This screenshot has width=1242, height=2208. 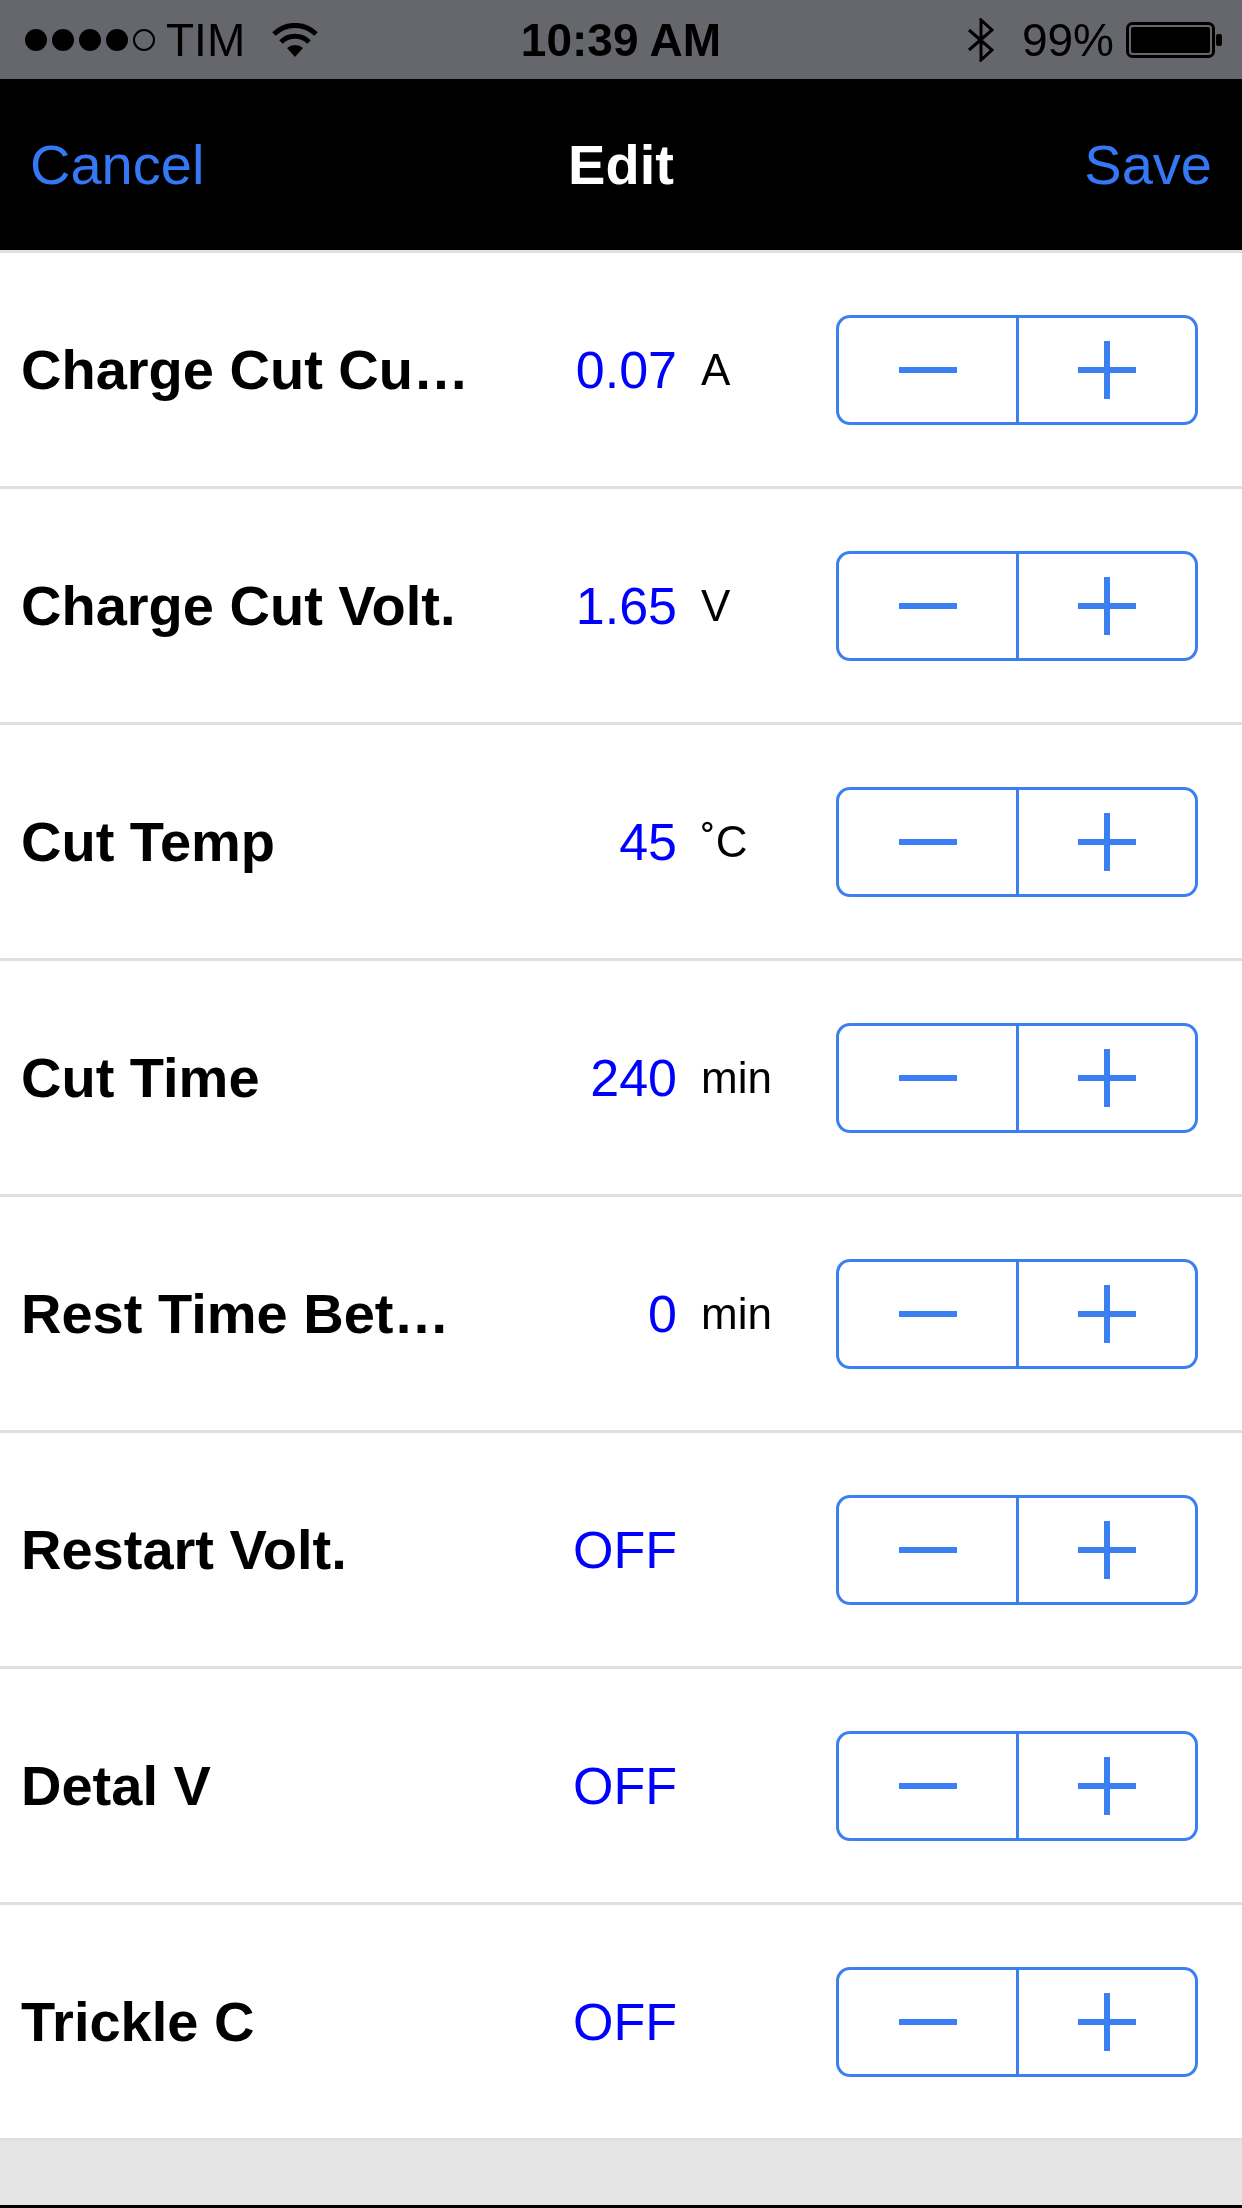 What do you see at coordinates (980, 39) in the screenshot?
I see `bluetooth-icon` at bounding box center [980, 39].